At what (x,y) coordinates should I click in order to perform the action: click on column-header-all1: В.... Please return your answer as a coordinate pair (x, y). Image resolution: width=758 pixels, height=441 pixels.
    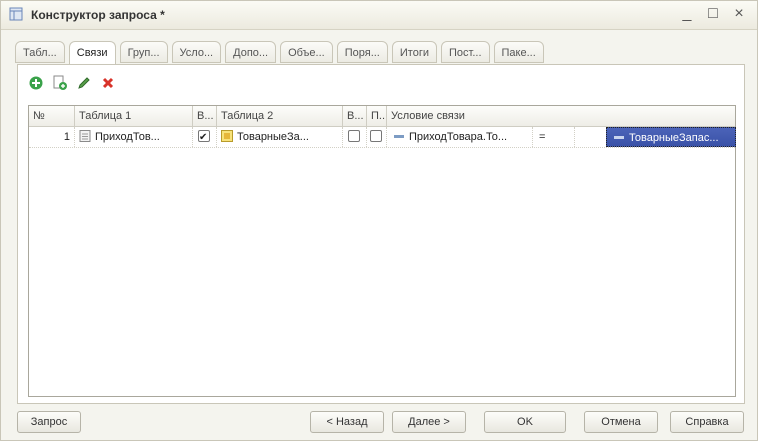
    Looking at the image, I should click on (205, 116).